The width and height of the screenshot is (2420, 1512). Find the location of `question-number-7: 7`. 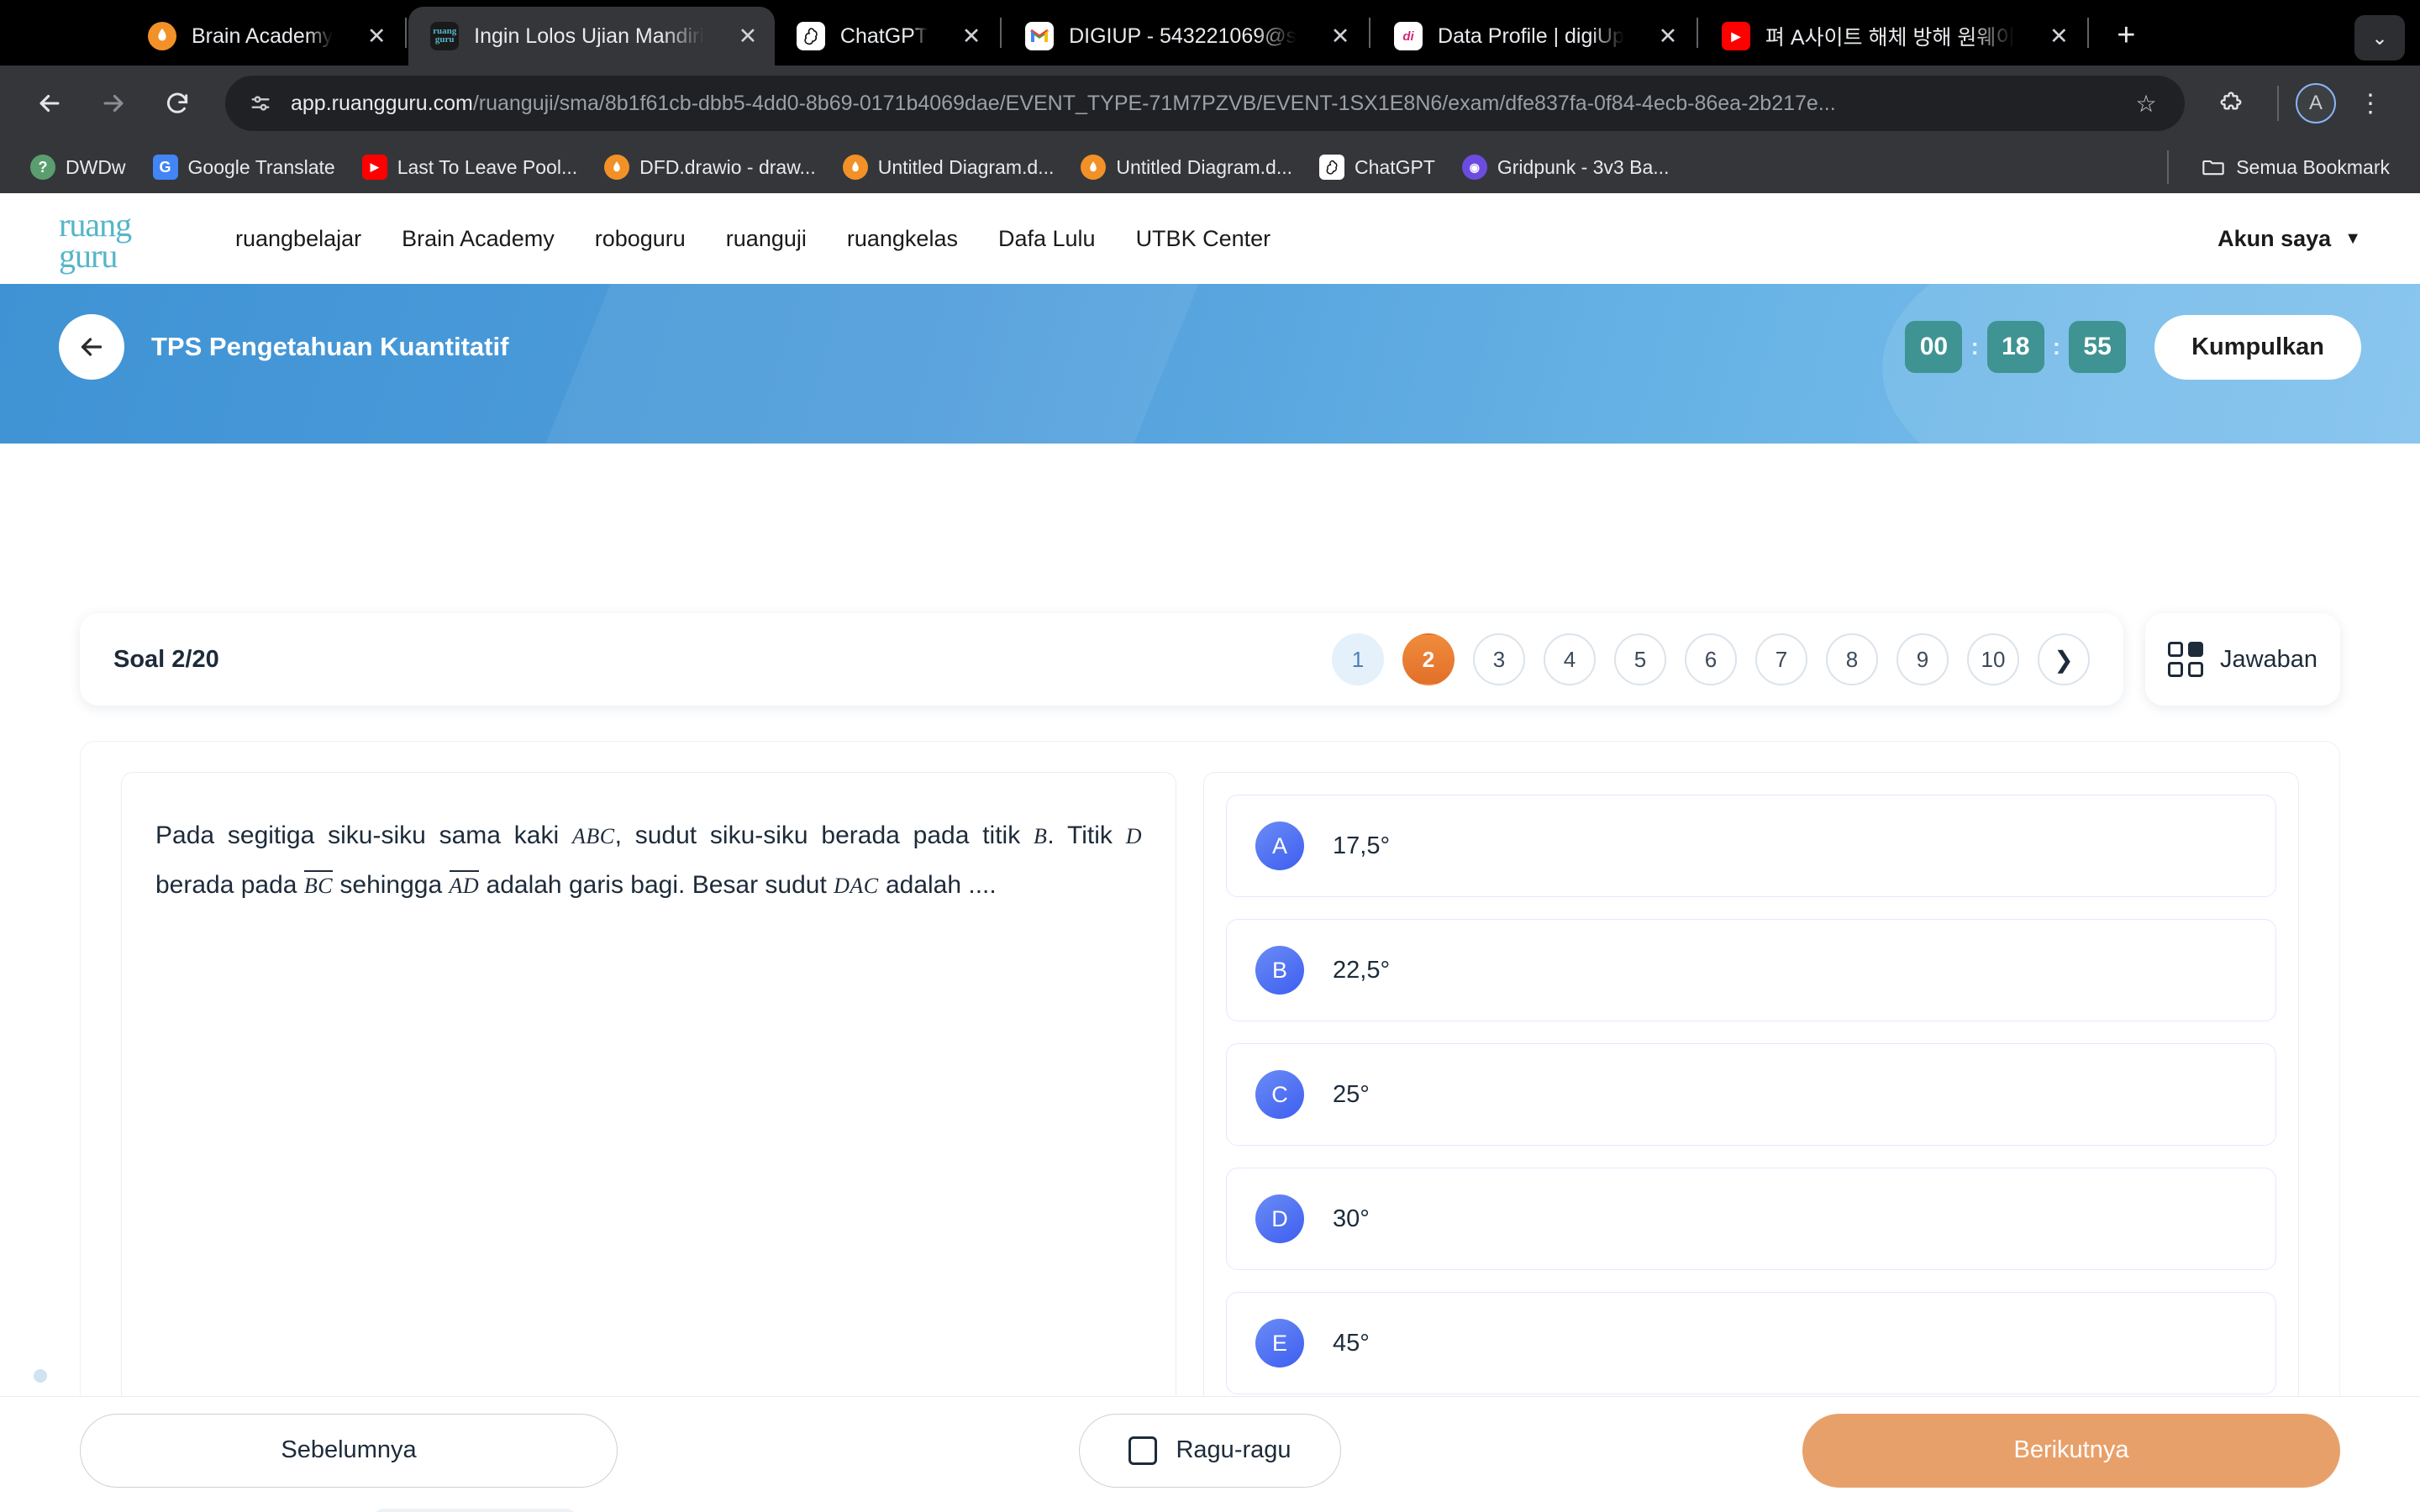

question-number-7: 7 is located at coordinates (1781, 659).